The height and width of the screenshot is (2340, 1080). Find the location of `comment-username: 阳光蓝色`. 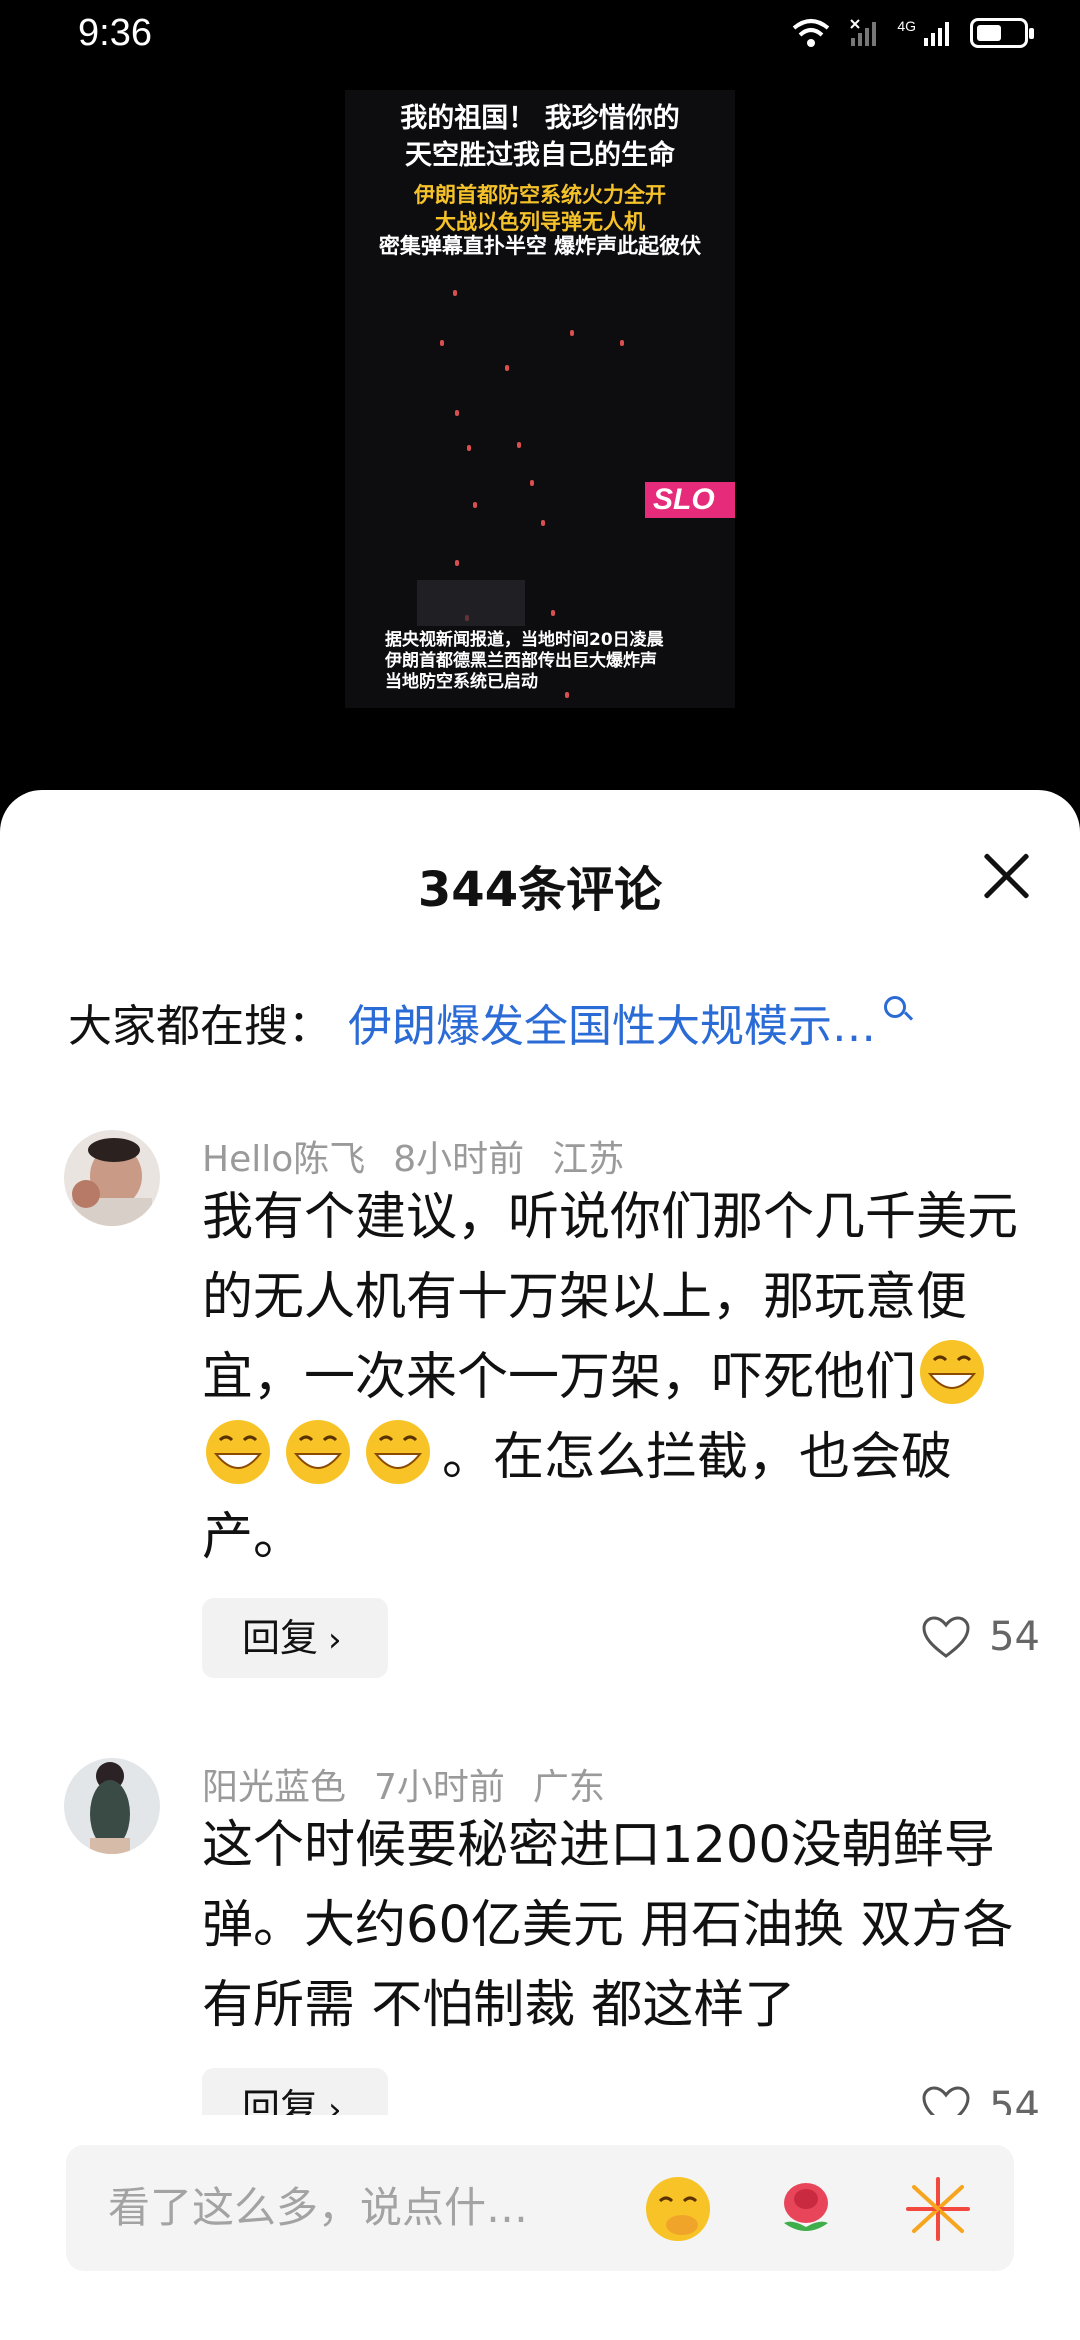

comment-username: 阳光蓝色 is located at coordinates (274, 1787).